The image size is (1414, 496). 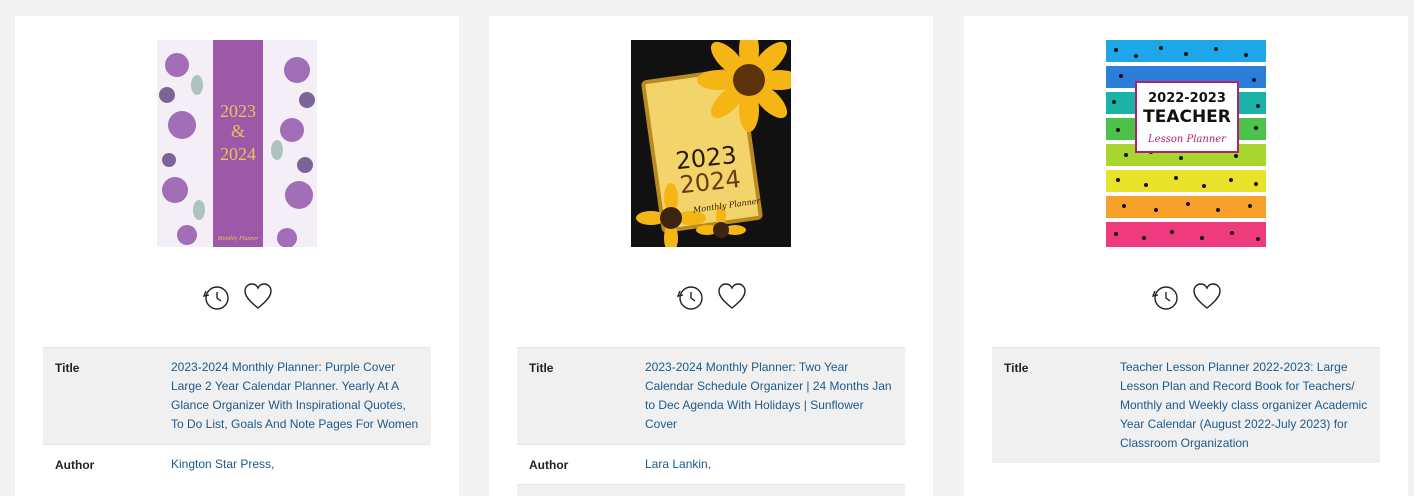 I want to click on book-cover-image: 2022-2023 TEACHER Lesson Planner, so click(x=1186, y=143).